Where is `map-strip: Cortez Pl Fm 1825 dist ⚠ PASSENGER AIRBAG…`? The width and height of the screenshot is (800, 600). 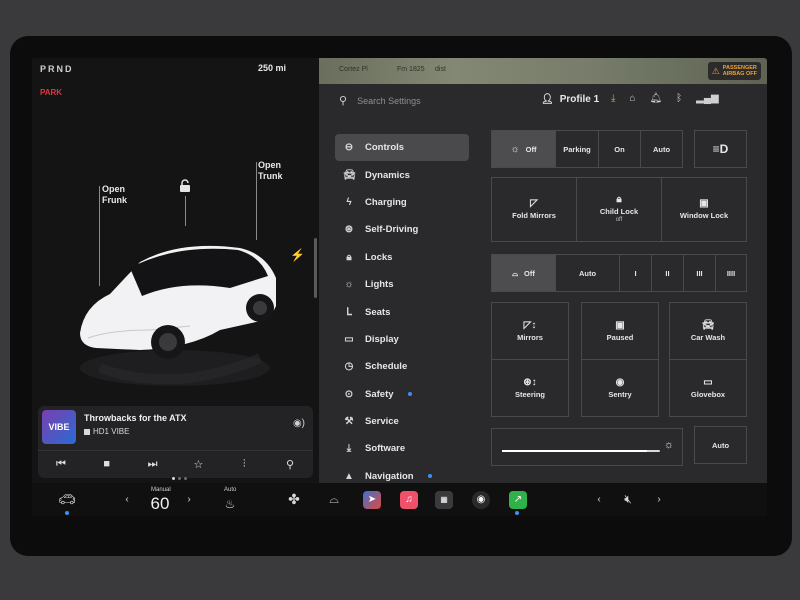 map-strip: Cortez Pl Fm 1825 dist ⚠ PASSENGER AIRBAG… is located at coordinates (543, 71).